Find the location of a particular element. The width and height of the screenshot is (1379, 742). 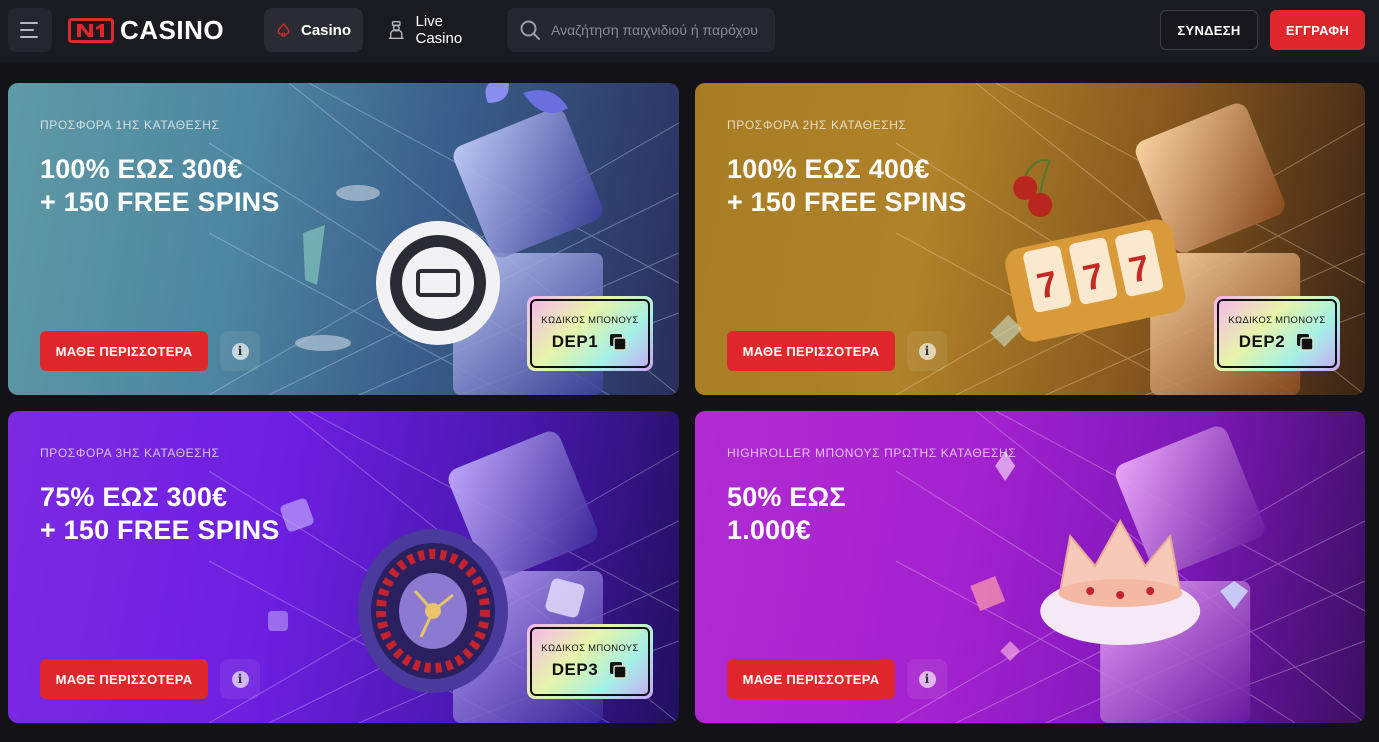

bonus-code-row: DEP2 is located at coordinates (1277, 342).